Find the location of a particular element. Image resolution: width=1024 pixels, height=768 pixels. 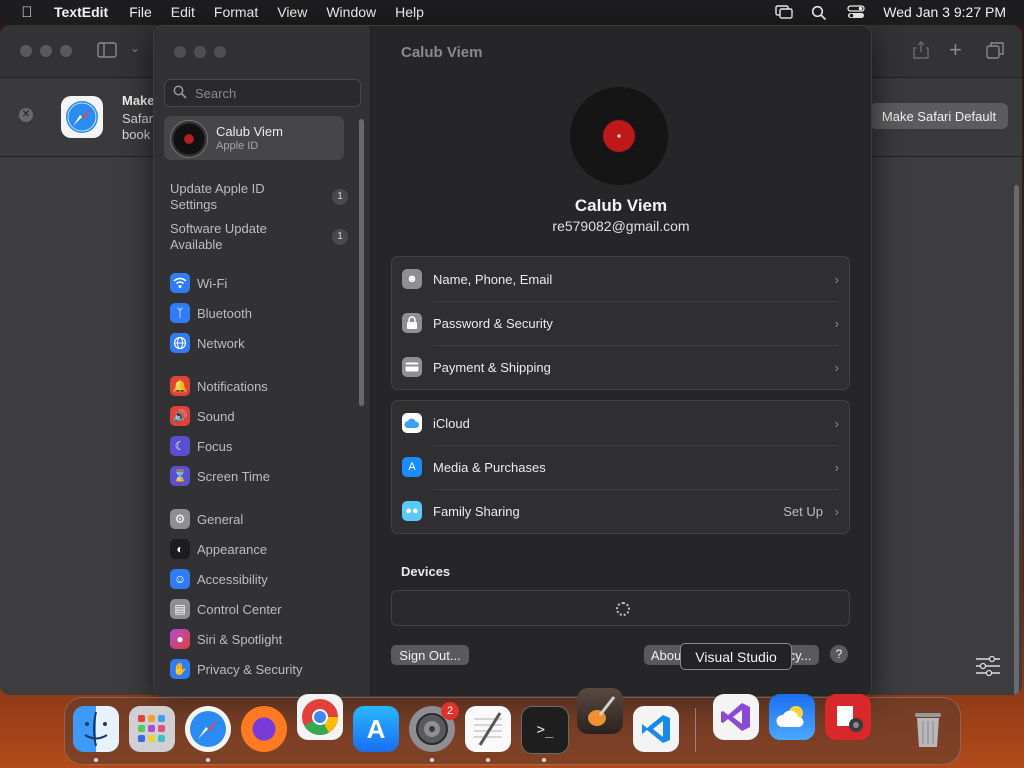

lock-icon is located at coordinates (412, 323).